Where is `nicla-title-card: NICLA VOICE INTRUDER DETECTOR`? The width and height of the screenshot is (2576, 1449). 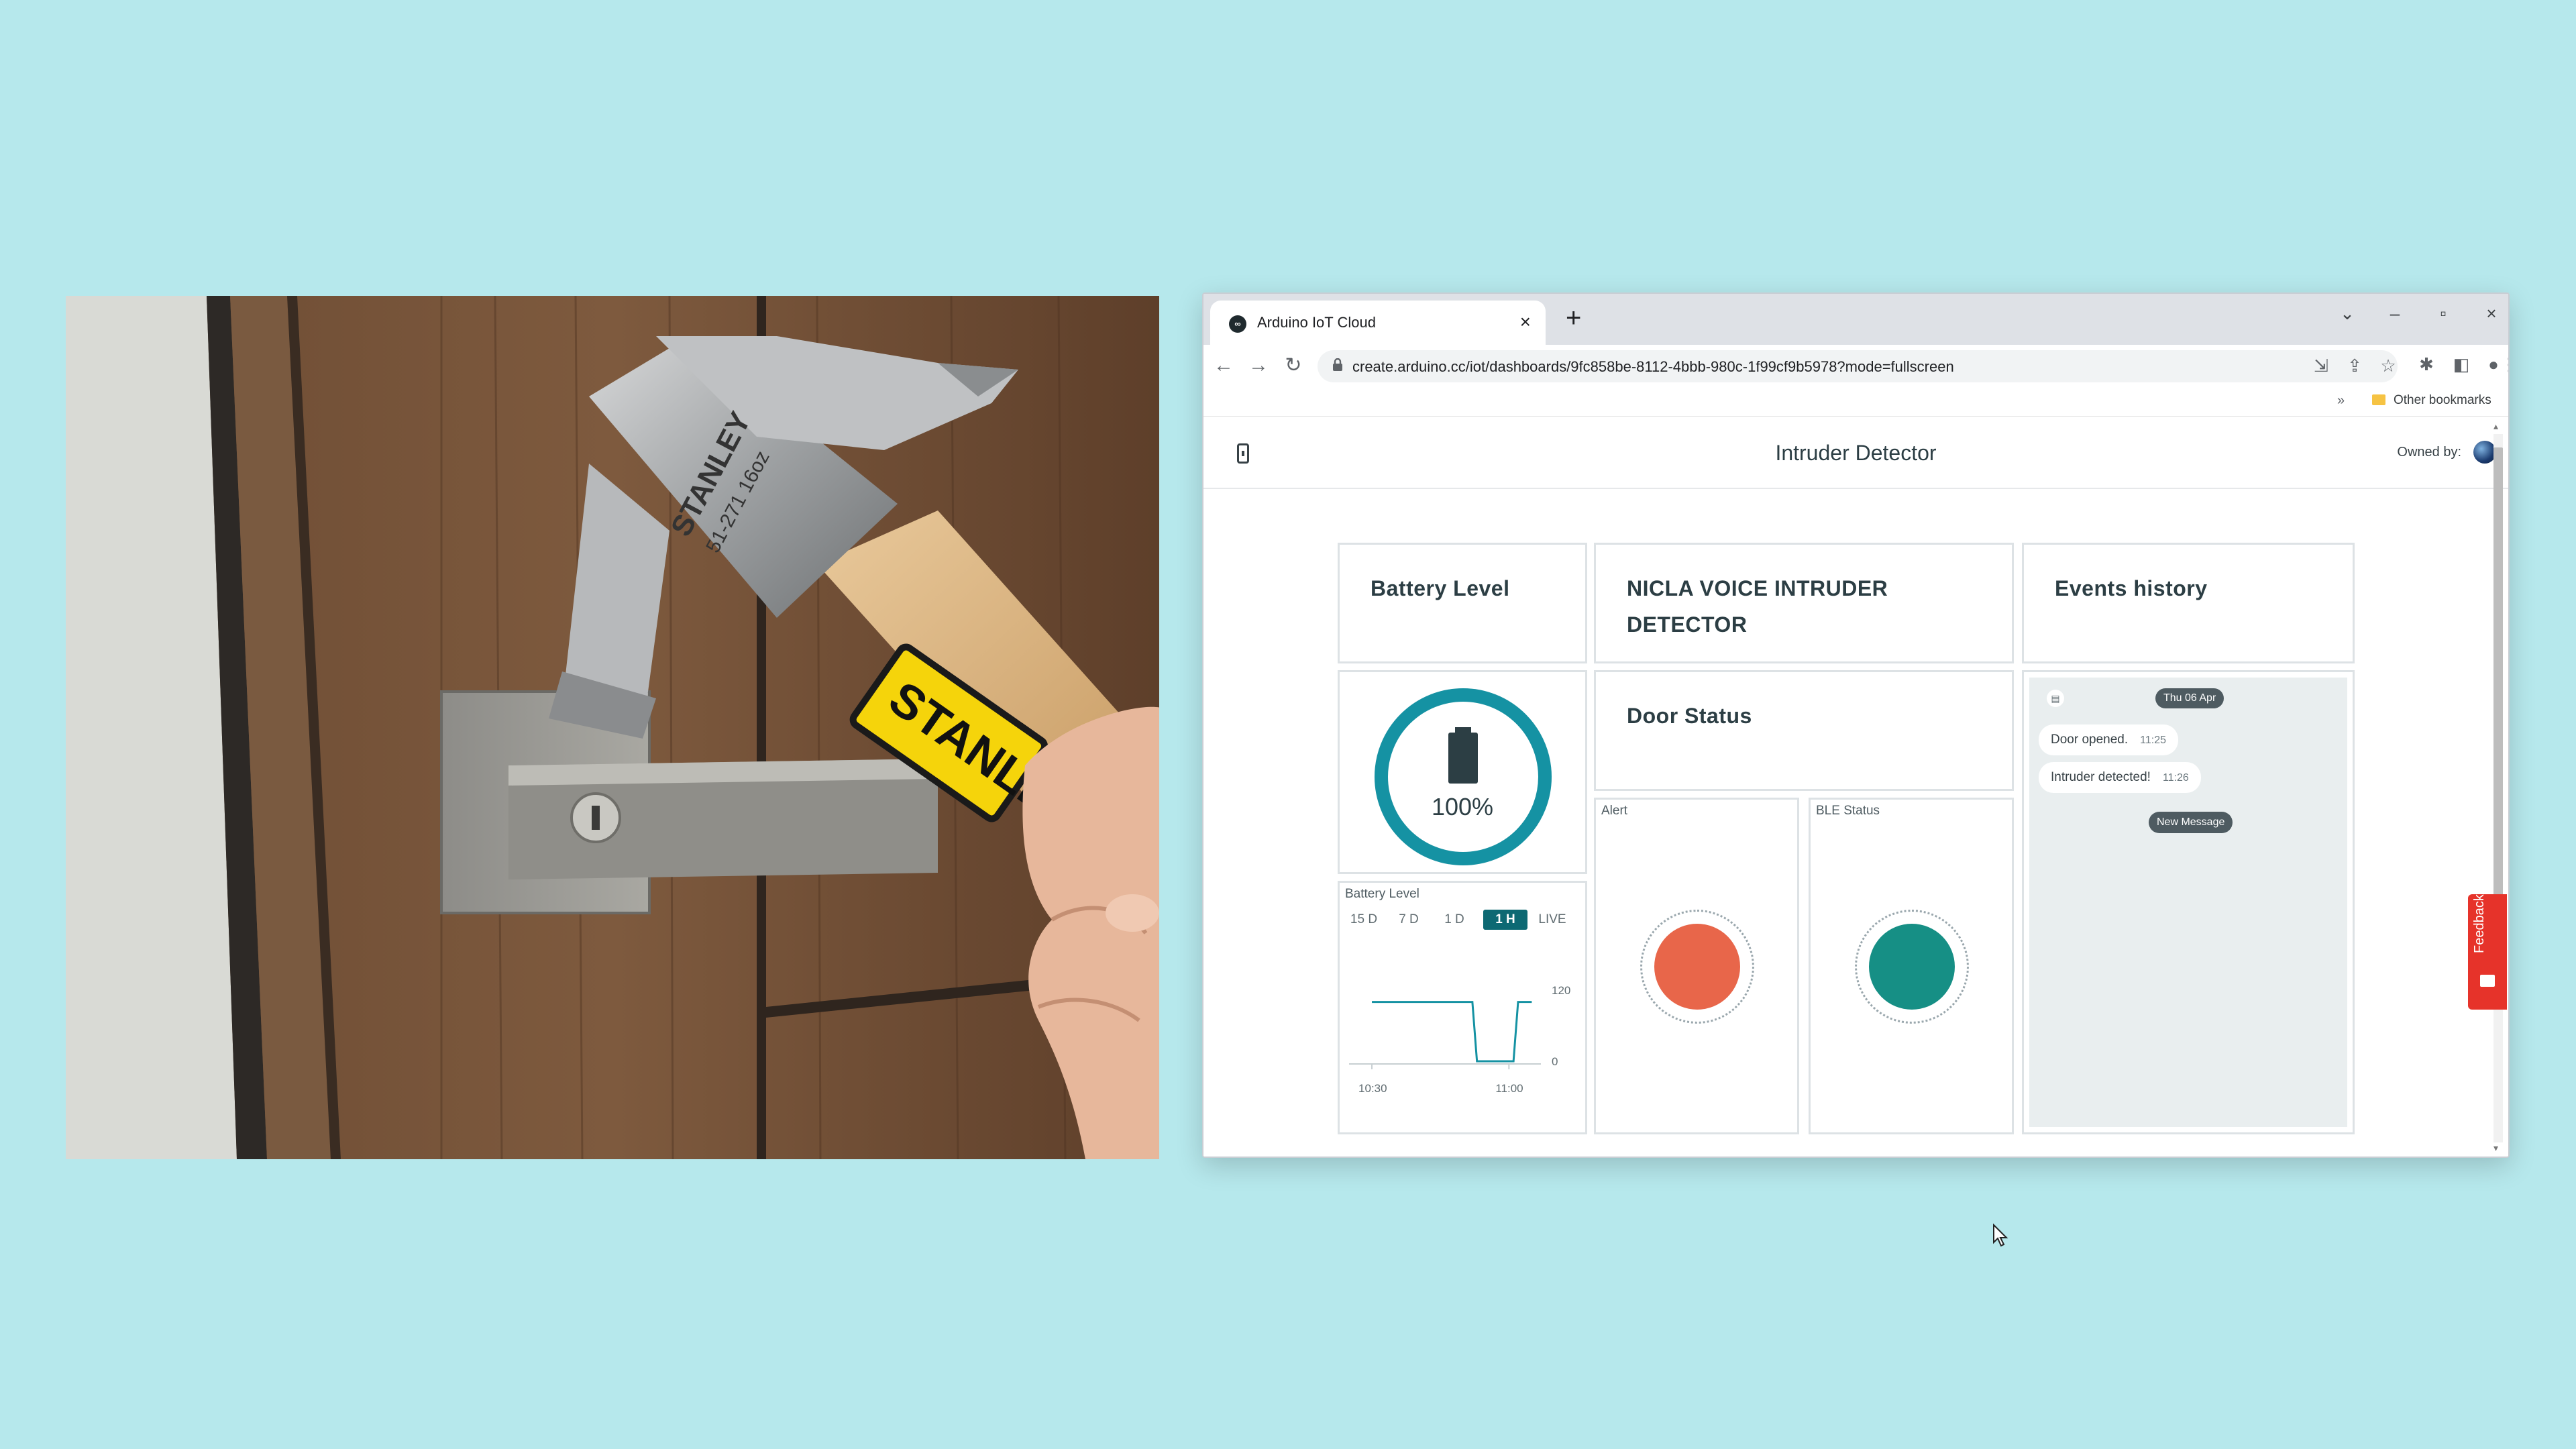
nicla-title-card: NICLA VOICE INTRUDER DETECTOR is located at coordinates (1804, 603).